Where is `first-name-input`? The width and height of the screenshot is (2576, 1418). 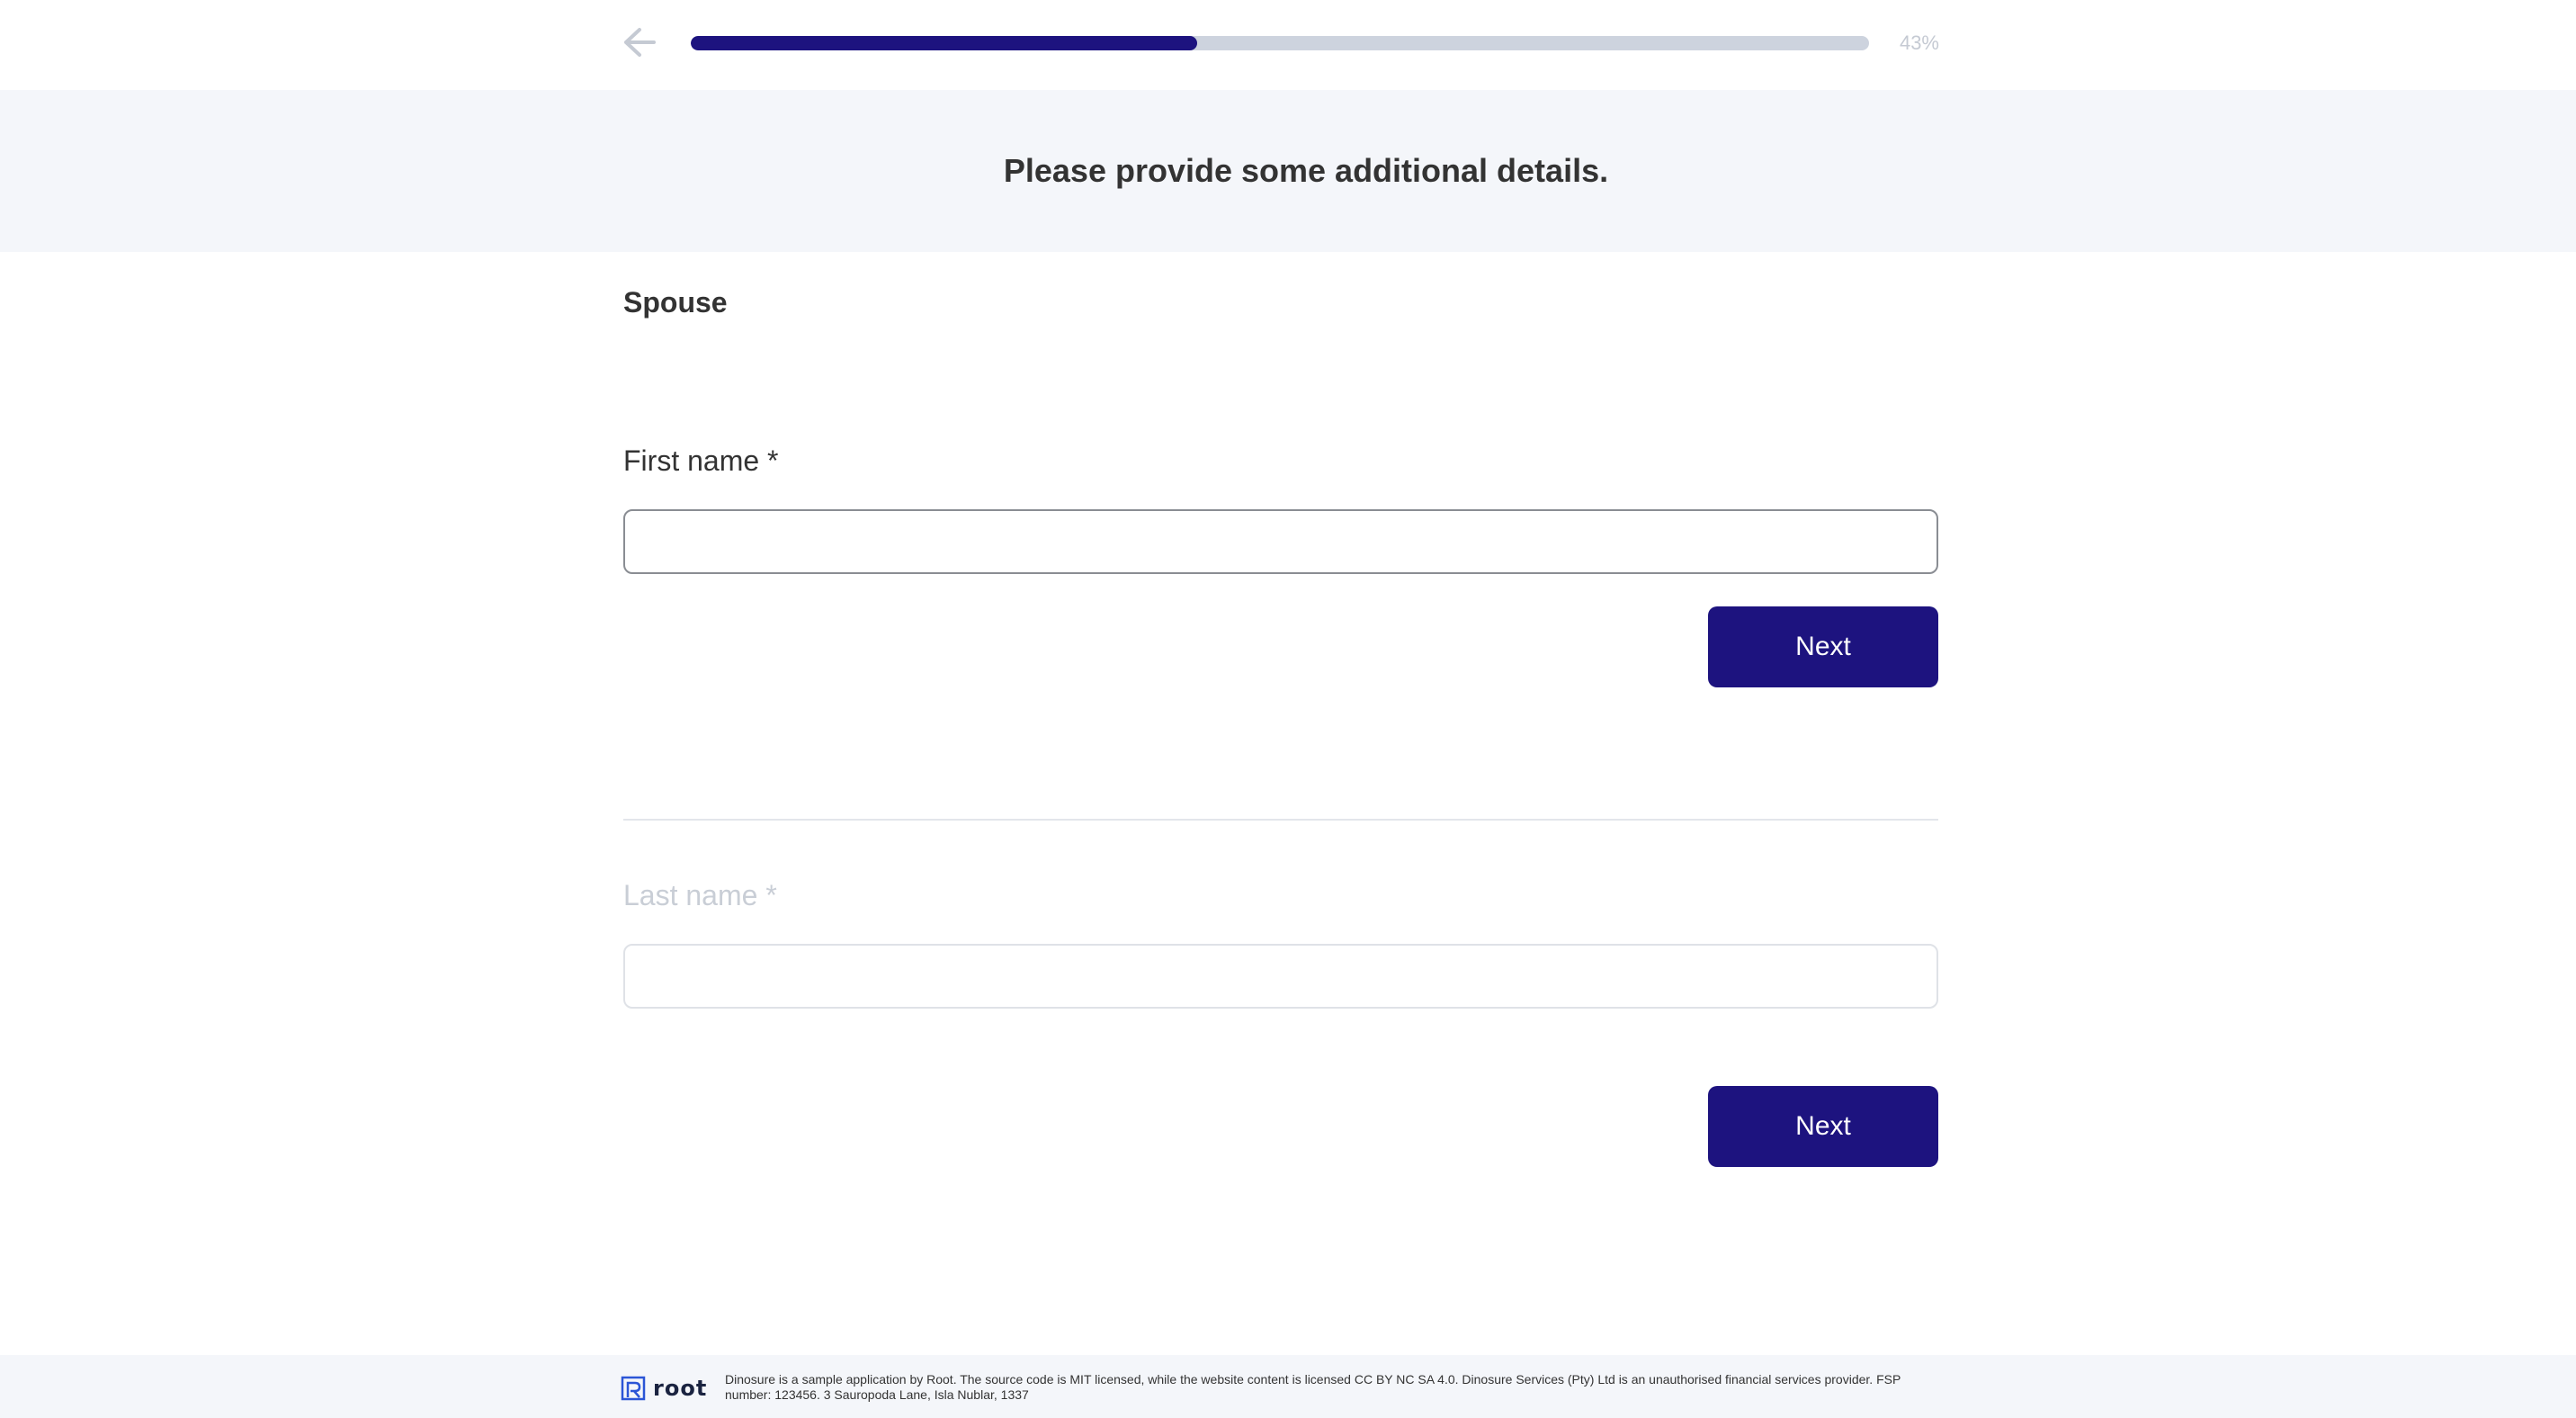 first-name-input is located at coordinates (1280, 541).